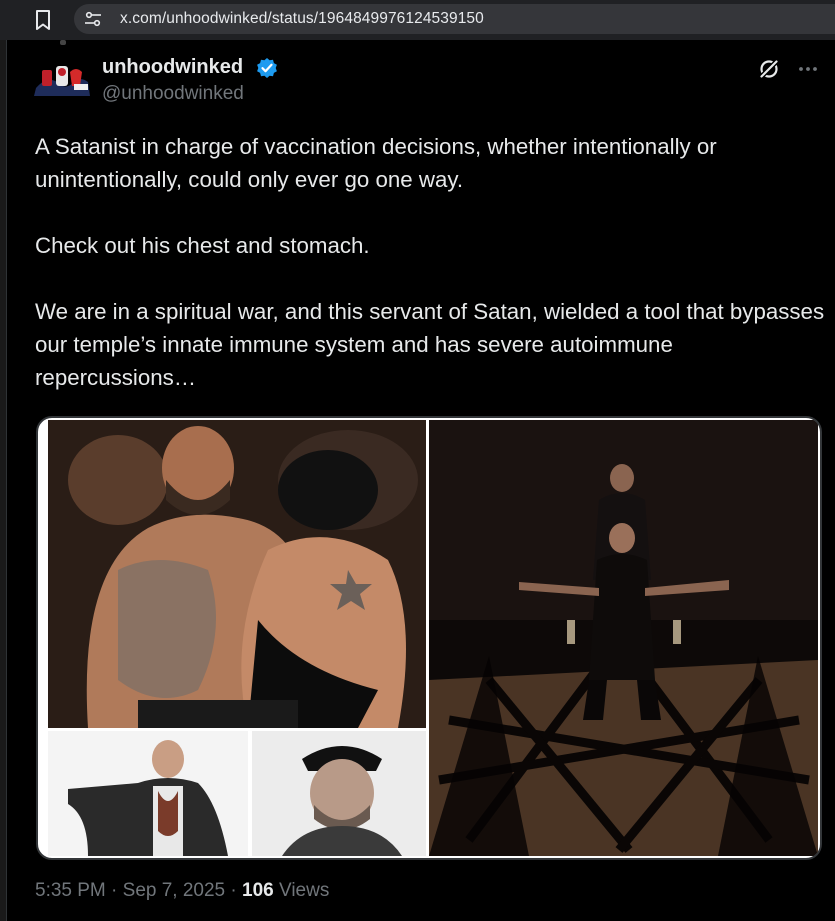 The width and height of the screenshot is (835, 921). Describe the element at coordinates (63, 42) in the screenshot. I see `scroll-marker` at that location.